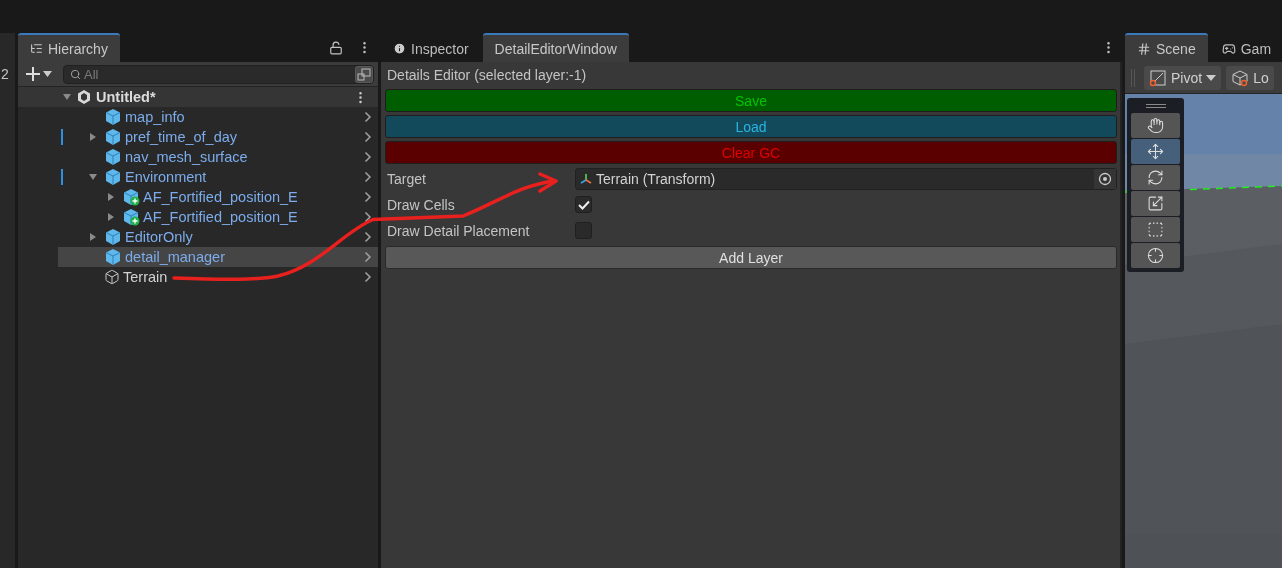 This screenshot has height=568, width=1282. Describe the element at coordinates (399, 48) in the screenshot. I see `info-icon` at that location.